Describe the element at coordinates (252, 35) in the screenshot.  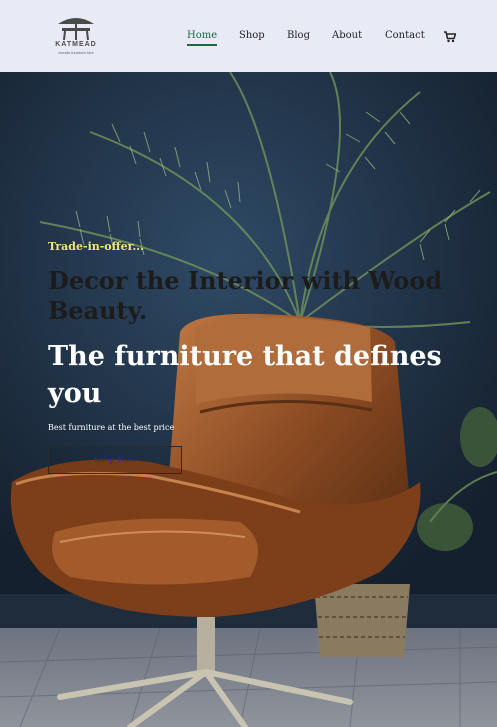
I see `nav-shop: Shop` at that location.